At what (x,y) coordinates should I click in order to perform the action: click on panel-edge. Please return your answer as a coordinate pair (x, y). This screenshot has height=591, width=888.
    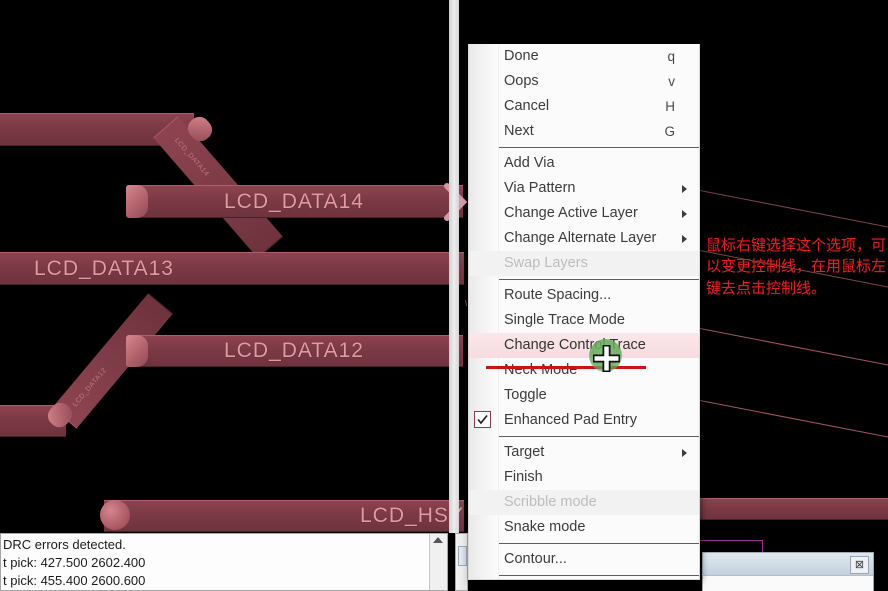
    Looking at the image, I should click on (454, 266).